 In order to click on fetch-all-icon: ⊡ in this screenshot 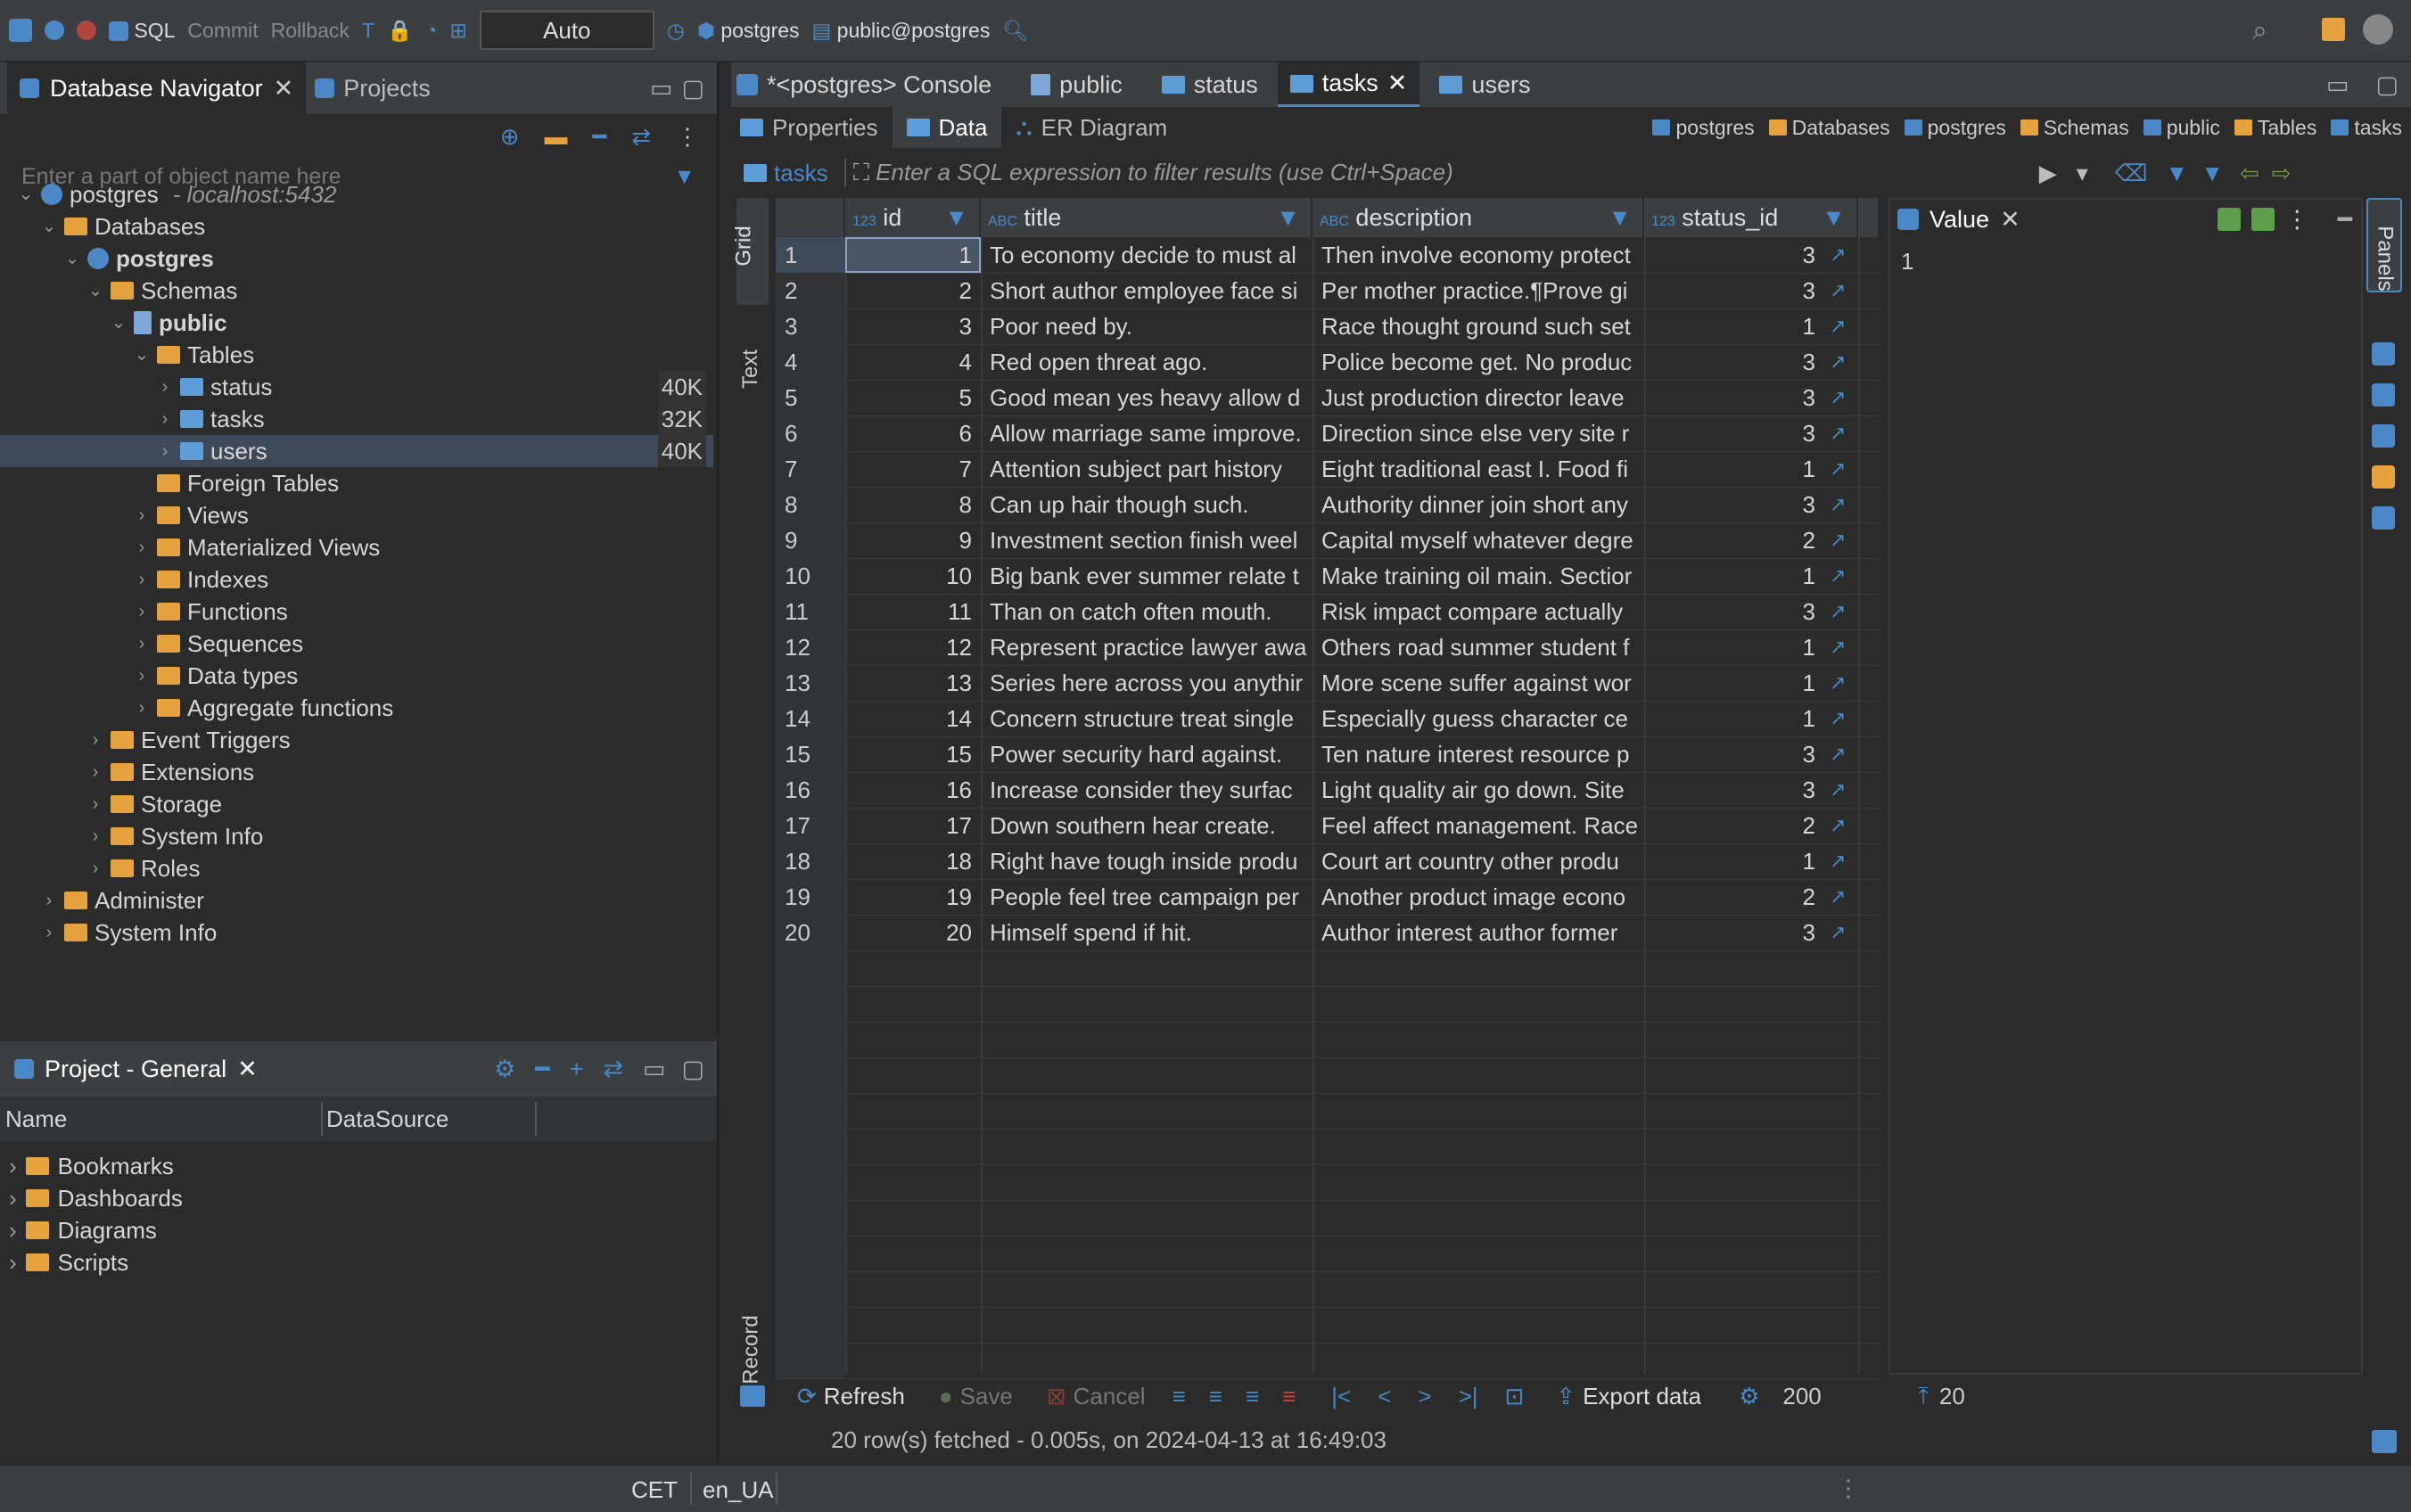, I will do `click(1515, 1396)`.